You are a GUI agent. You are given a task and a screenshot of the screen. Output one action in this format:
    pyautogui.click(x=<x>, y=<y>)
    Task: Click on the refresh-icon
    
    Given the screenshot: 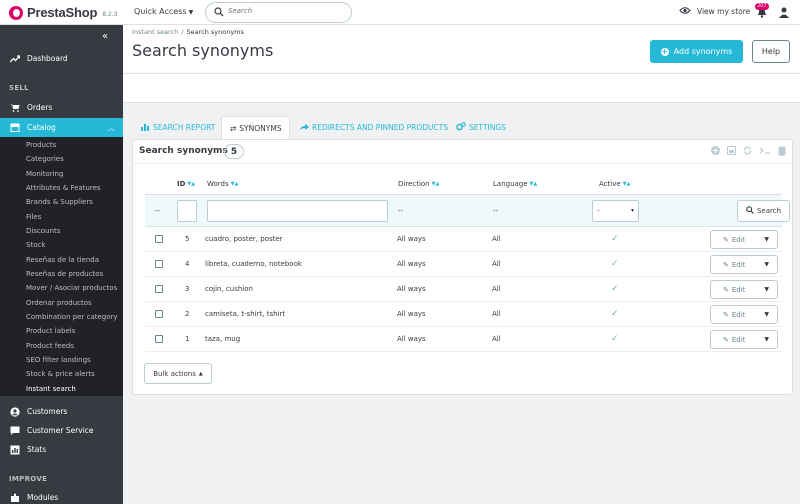 What is the action you would take?
    pyautogui.click(x=747, y=152)
    